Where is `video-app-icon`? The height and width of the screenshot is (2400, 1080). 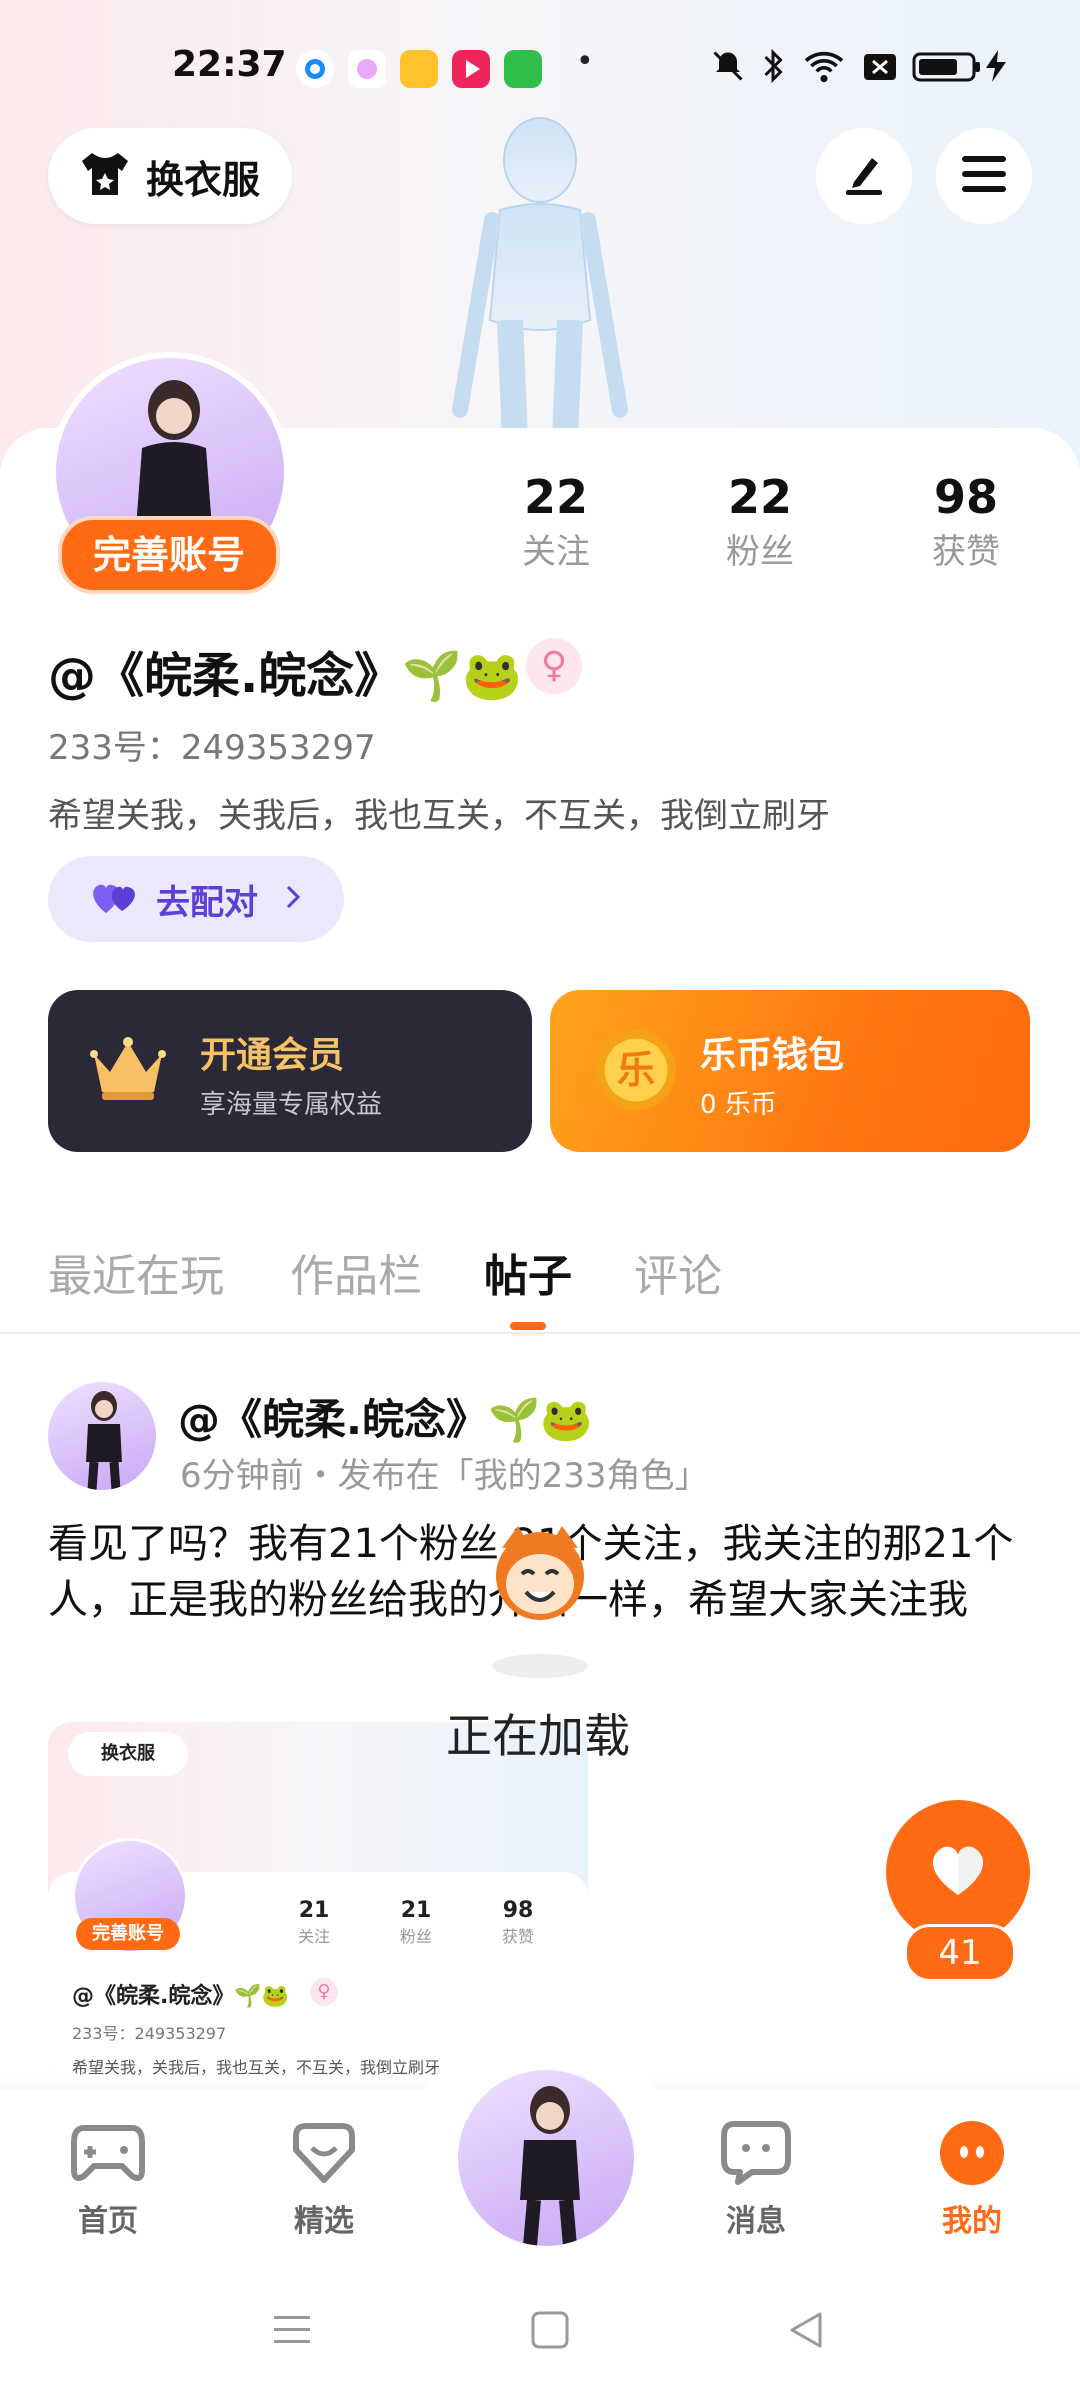
video-app-icon is located at coordinates (471, 69).